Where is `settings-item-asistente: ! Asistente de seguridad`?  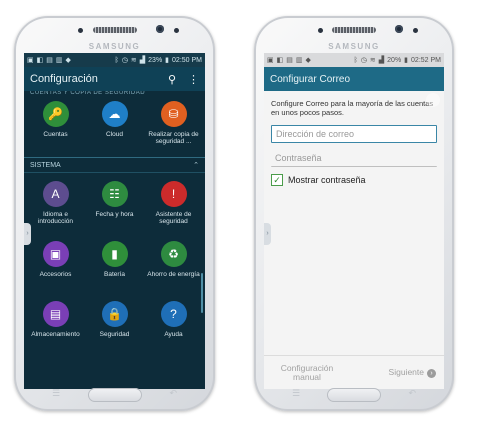
settings-item-asistente: ! Asistente de seguridad is located at coordinates (173, 207).